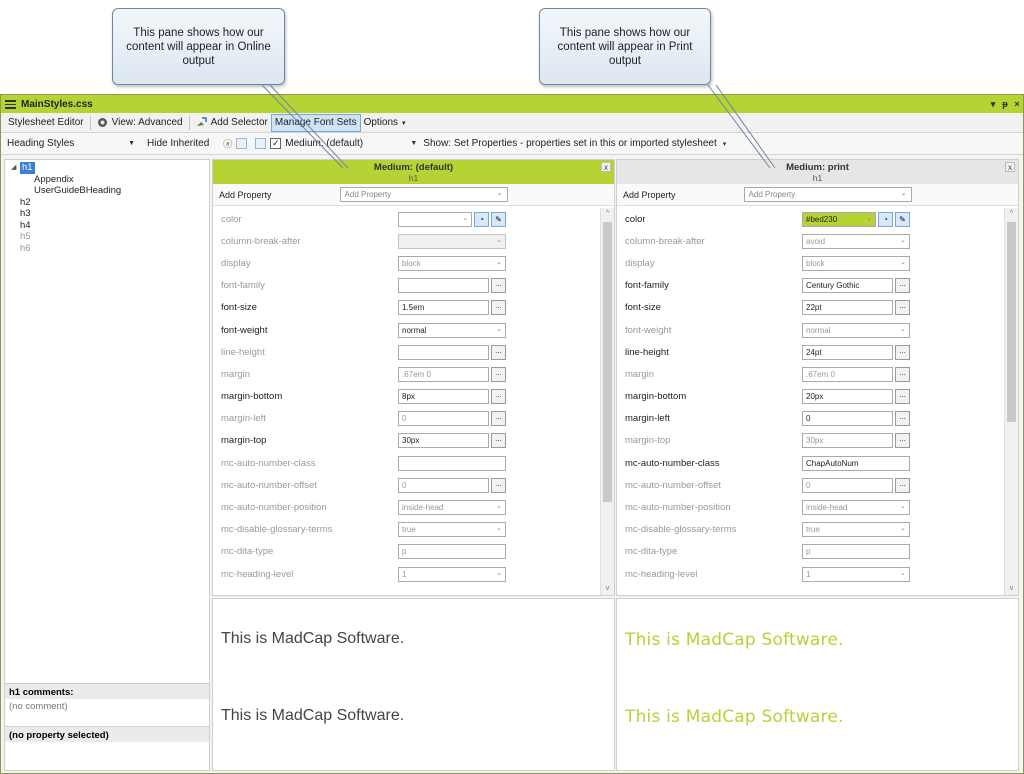 This screenshot has width=1024, height=774. What do you see at coordinates (227, 143) in the screenshot?
I see `sort-icon: ⓐ` at bounding box center [227, 143].